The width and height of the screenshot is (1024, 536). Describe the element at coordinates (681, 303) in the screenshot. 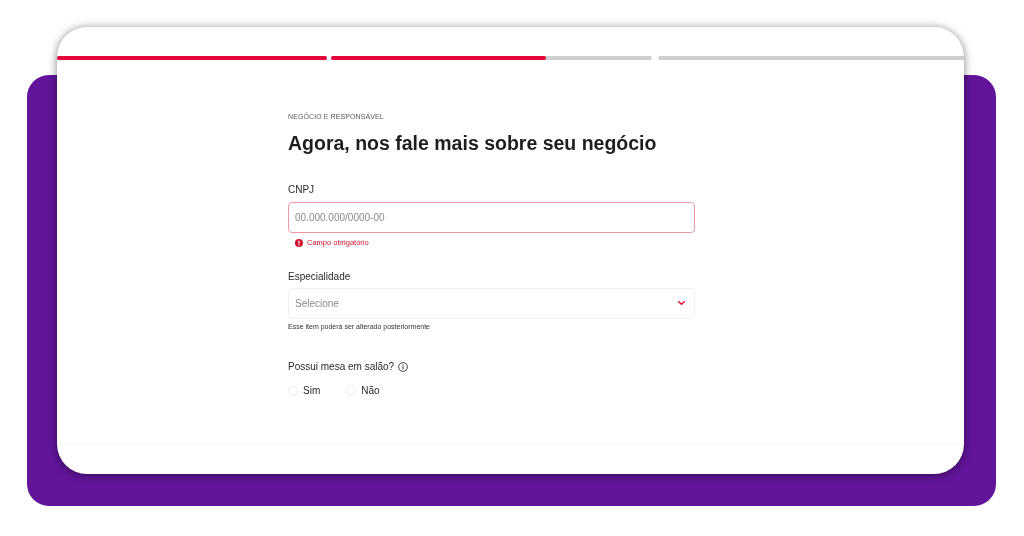

I see `chevron-down-icon` at that location.